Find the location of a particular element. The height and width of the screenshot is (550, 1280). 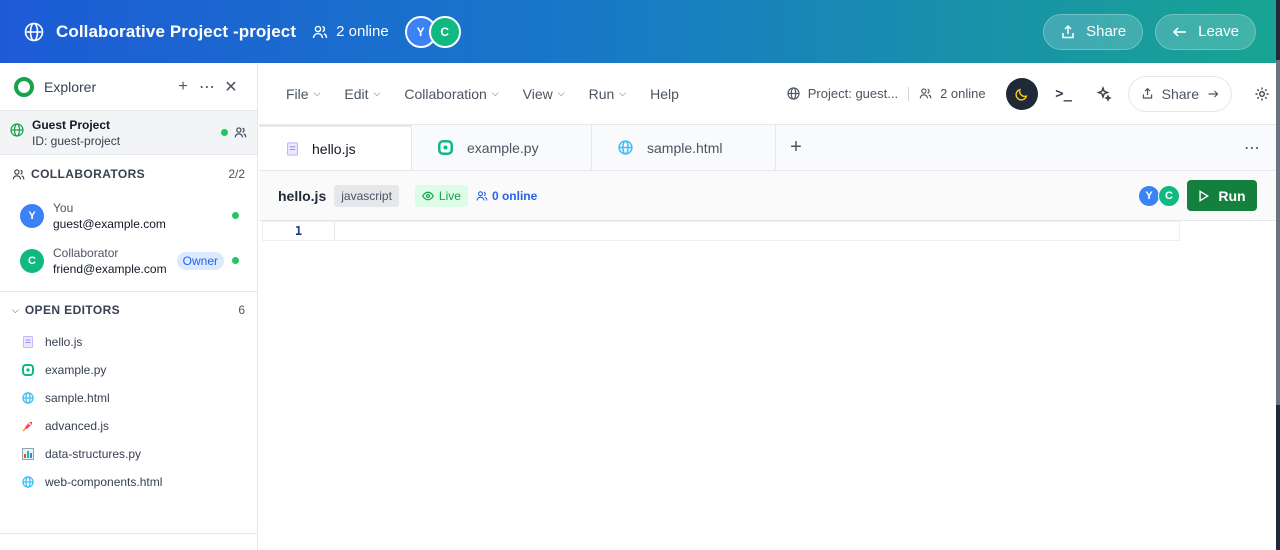

menu-collaboration: Collaboration ⌵ is located at coordinates (451, 94).